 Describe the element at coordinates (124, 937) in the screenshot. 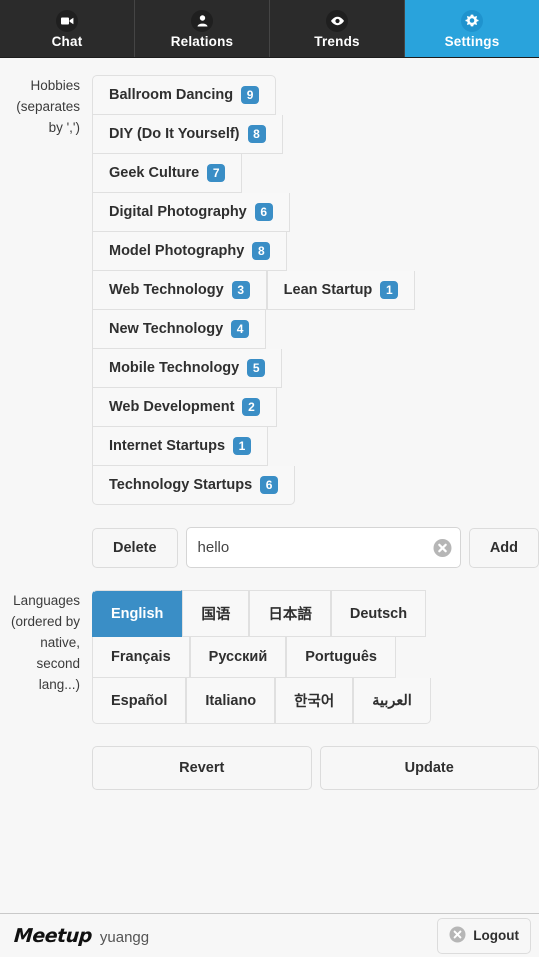

I see `username-label: yuangg` at that location.